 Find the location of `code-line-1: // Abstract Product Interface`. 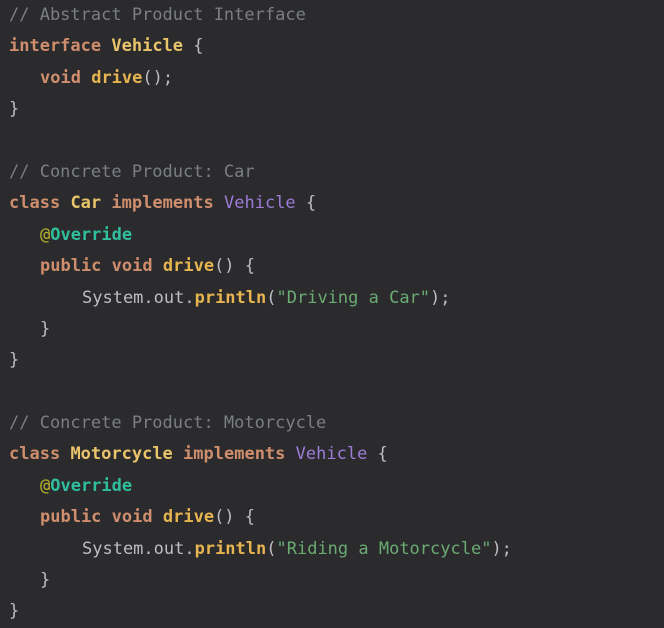

code-line-1: // Abstract Product Interface is located at coordinates (332, 15).